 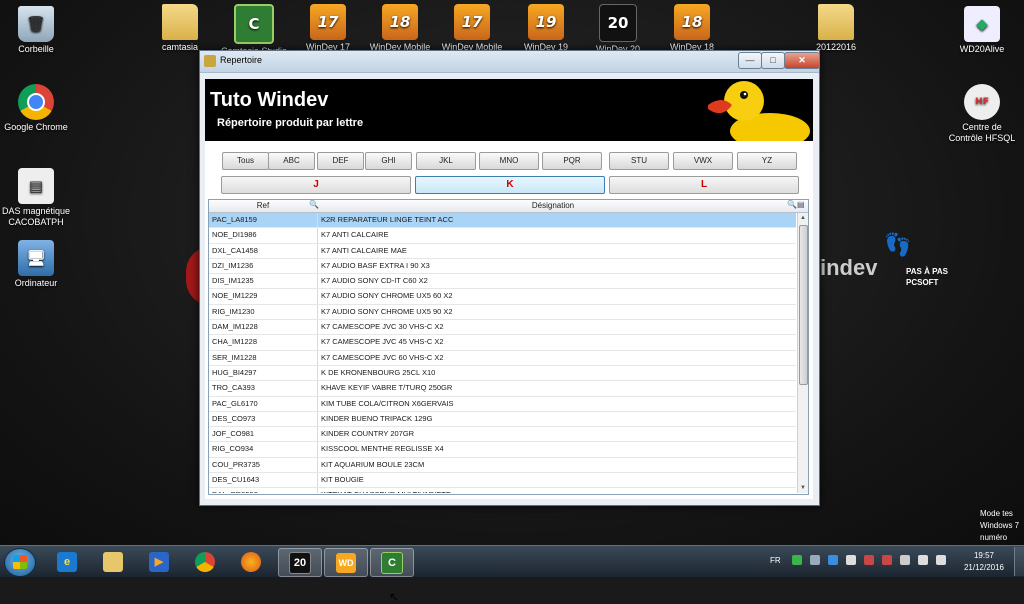 I want to click on taskbar-chrome, so click(x=205, y=561).